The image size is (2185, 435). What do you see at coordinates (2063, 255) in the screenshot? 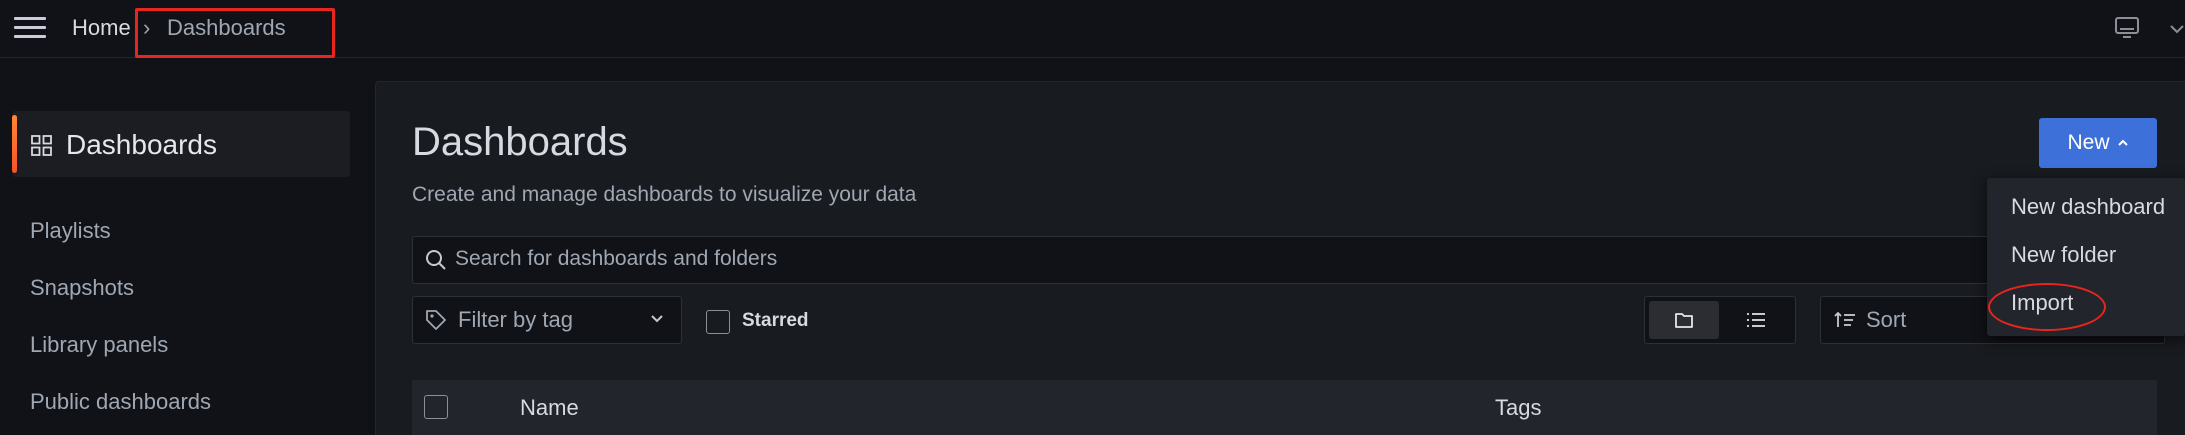
I see `menu-item-new-folder: New folder` at bounding box center [2063, 255].